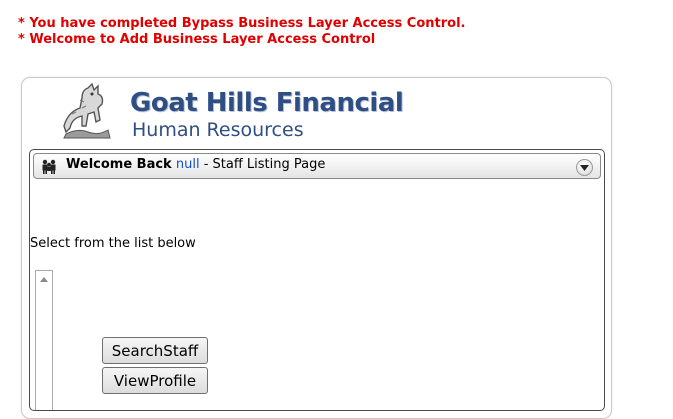 This screenshot has height=419, width=673. Describe the element at coordinates (44, 279) in the screenshot. I see `scroll-up-icon` at that location.